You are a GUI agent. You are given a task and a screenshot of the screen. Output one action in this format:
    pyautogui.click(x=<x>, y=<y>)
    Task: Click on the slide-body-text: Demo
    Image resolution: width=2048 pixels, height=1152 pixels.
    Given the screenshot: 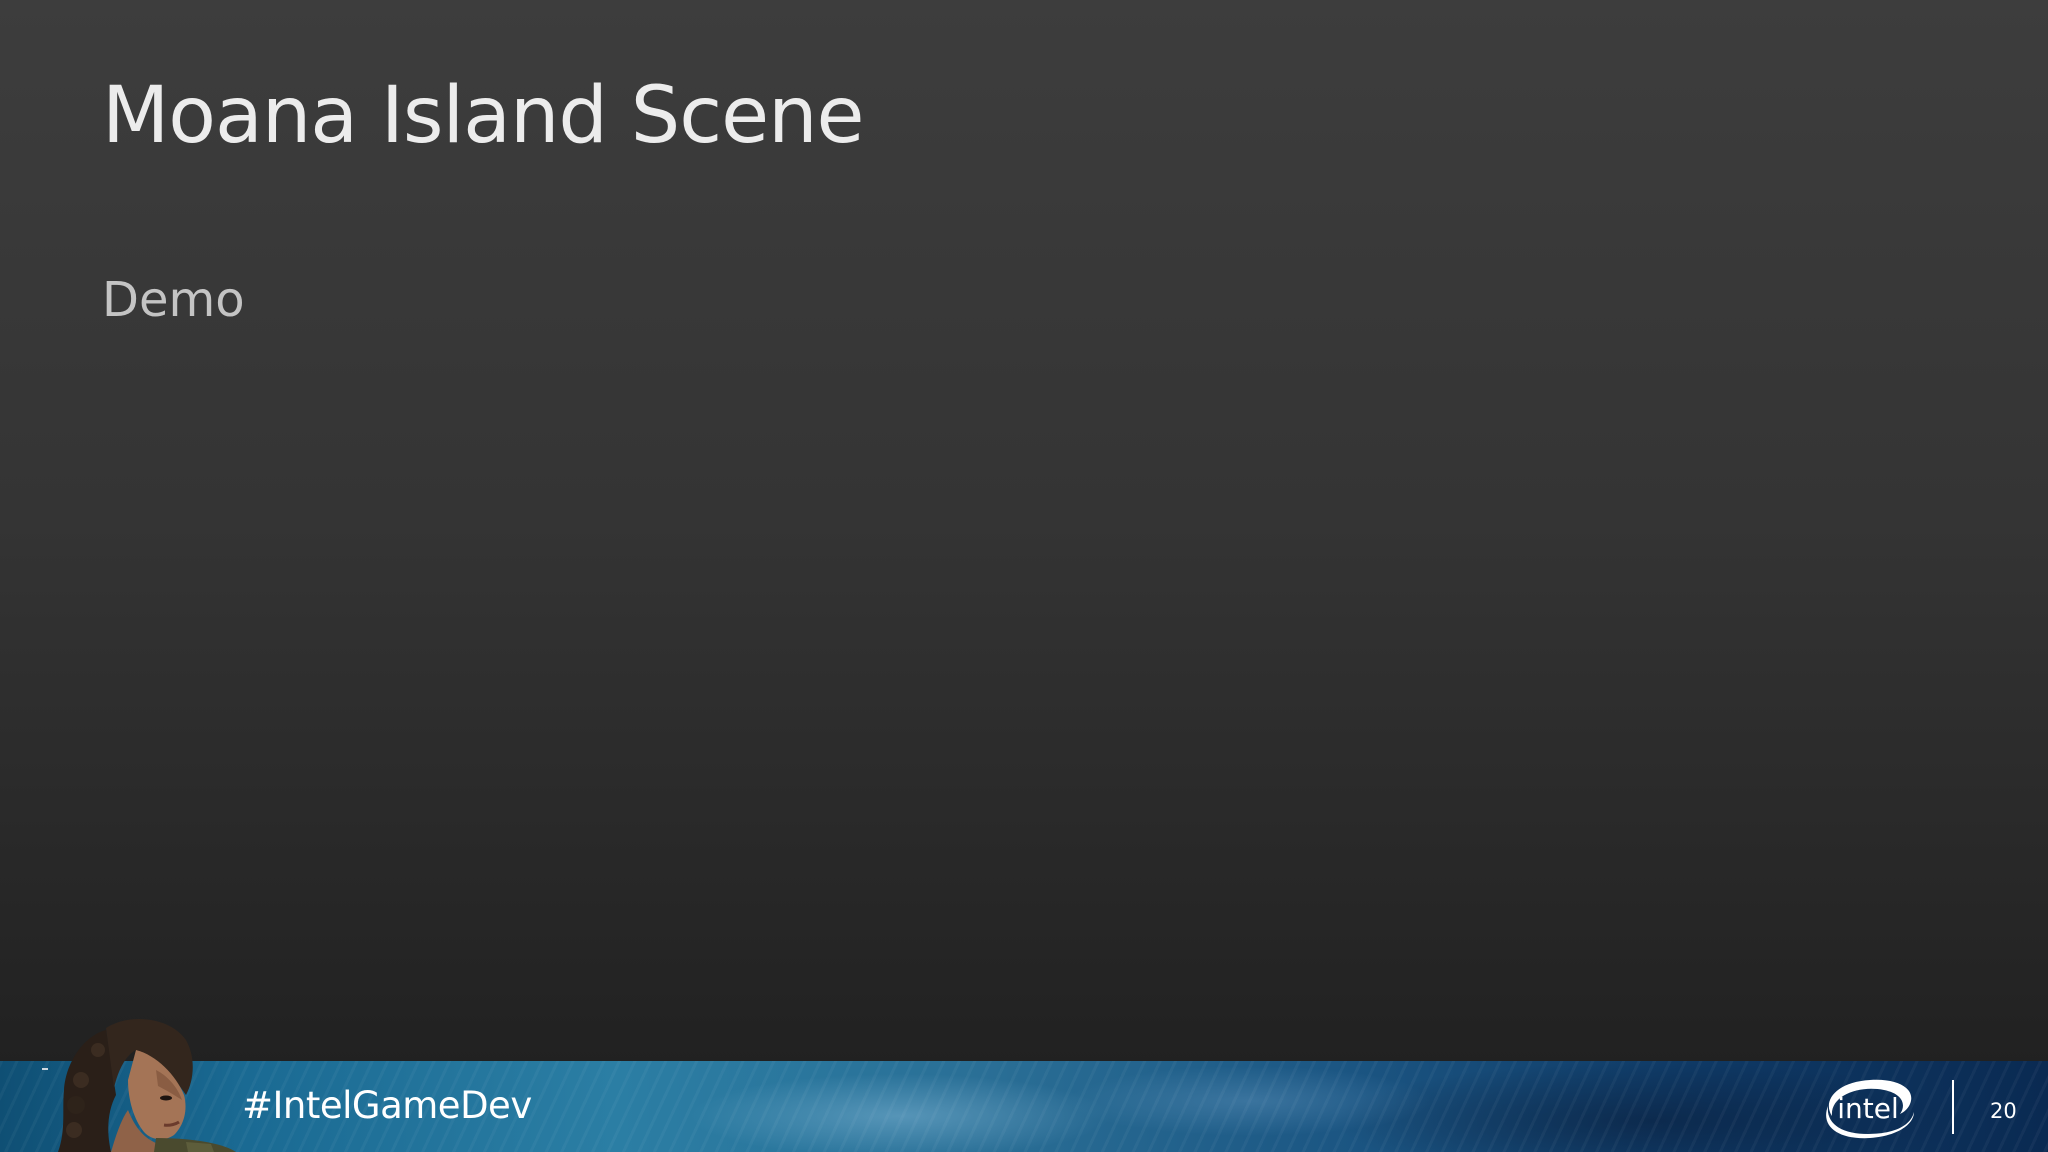 What is the action you would take?
    pyautogui.click(x=173, y=300)
    